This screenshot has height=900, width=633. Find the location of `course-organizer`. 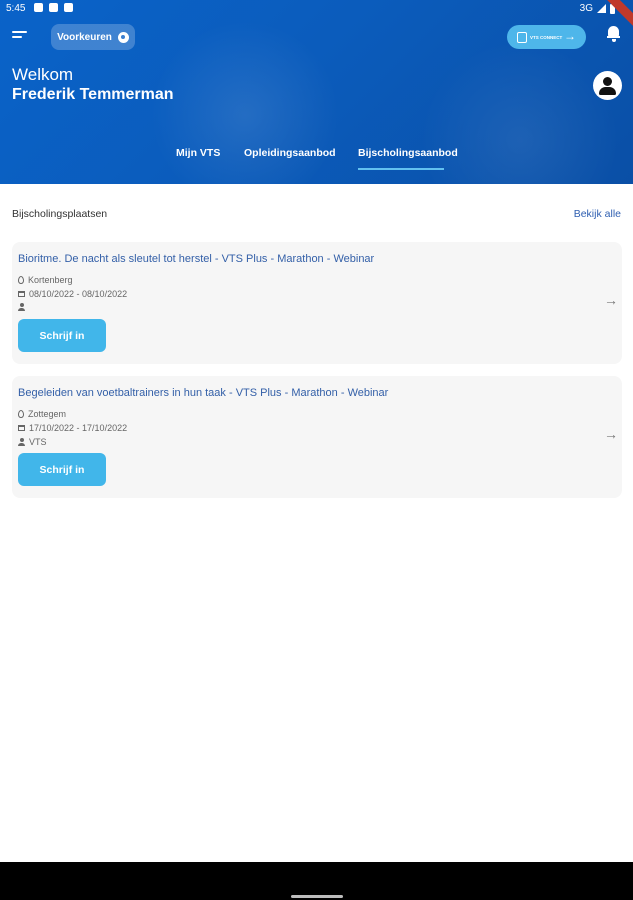

course-organizer is located at coordinates (23, 307).